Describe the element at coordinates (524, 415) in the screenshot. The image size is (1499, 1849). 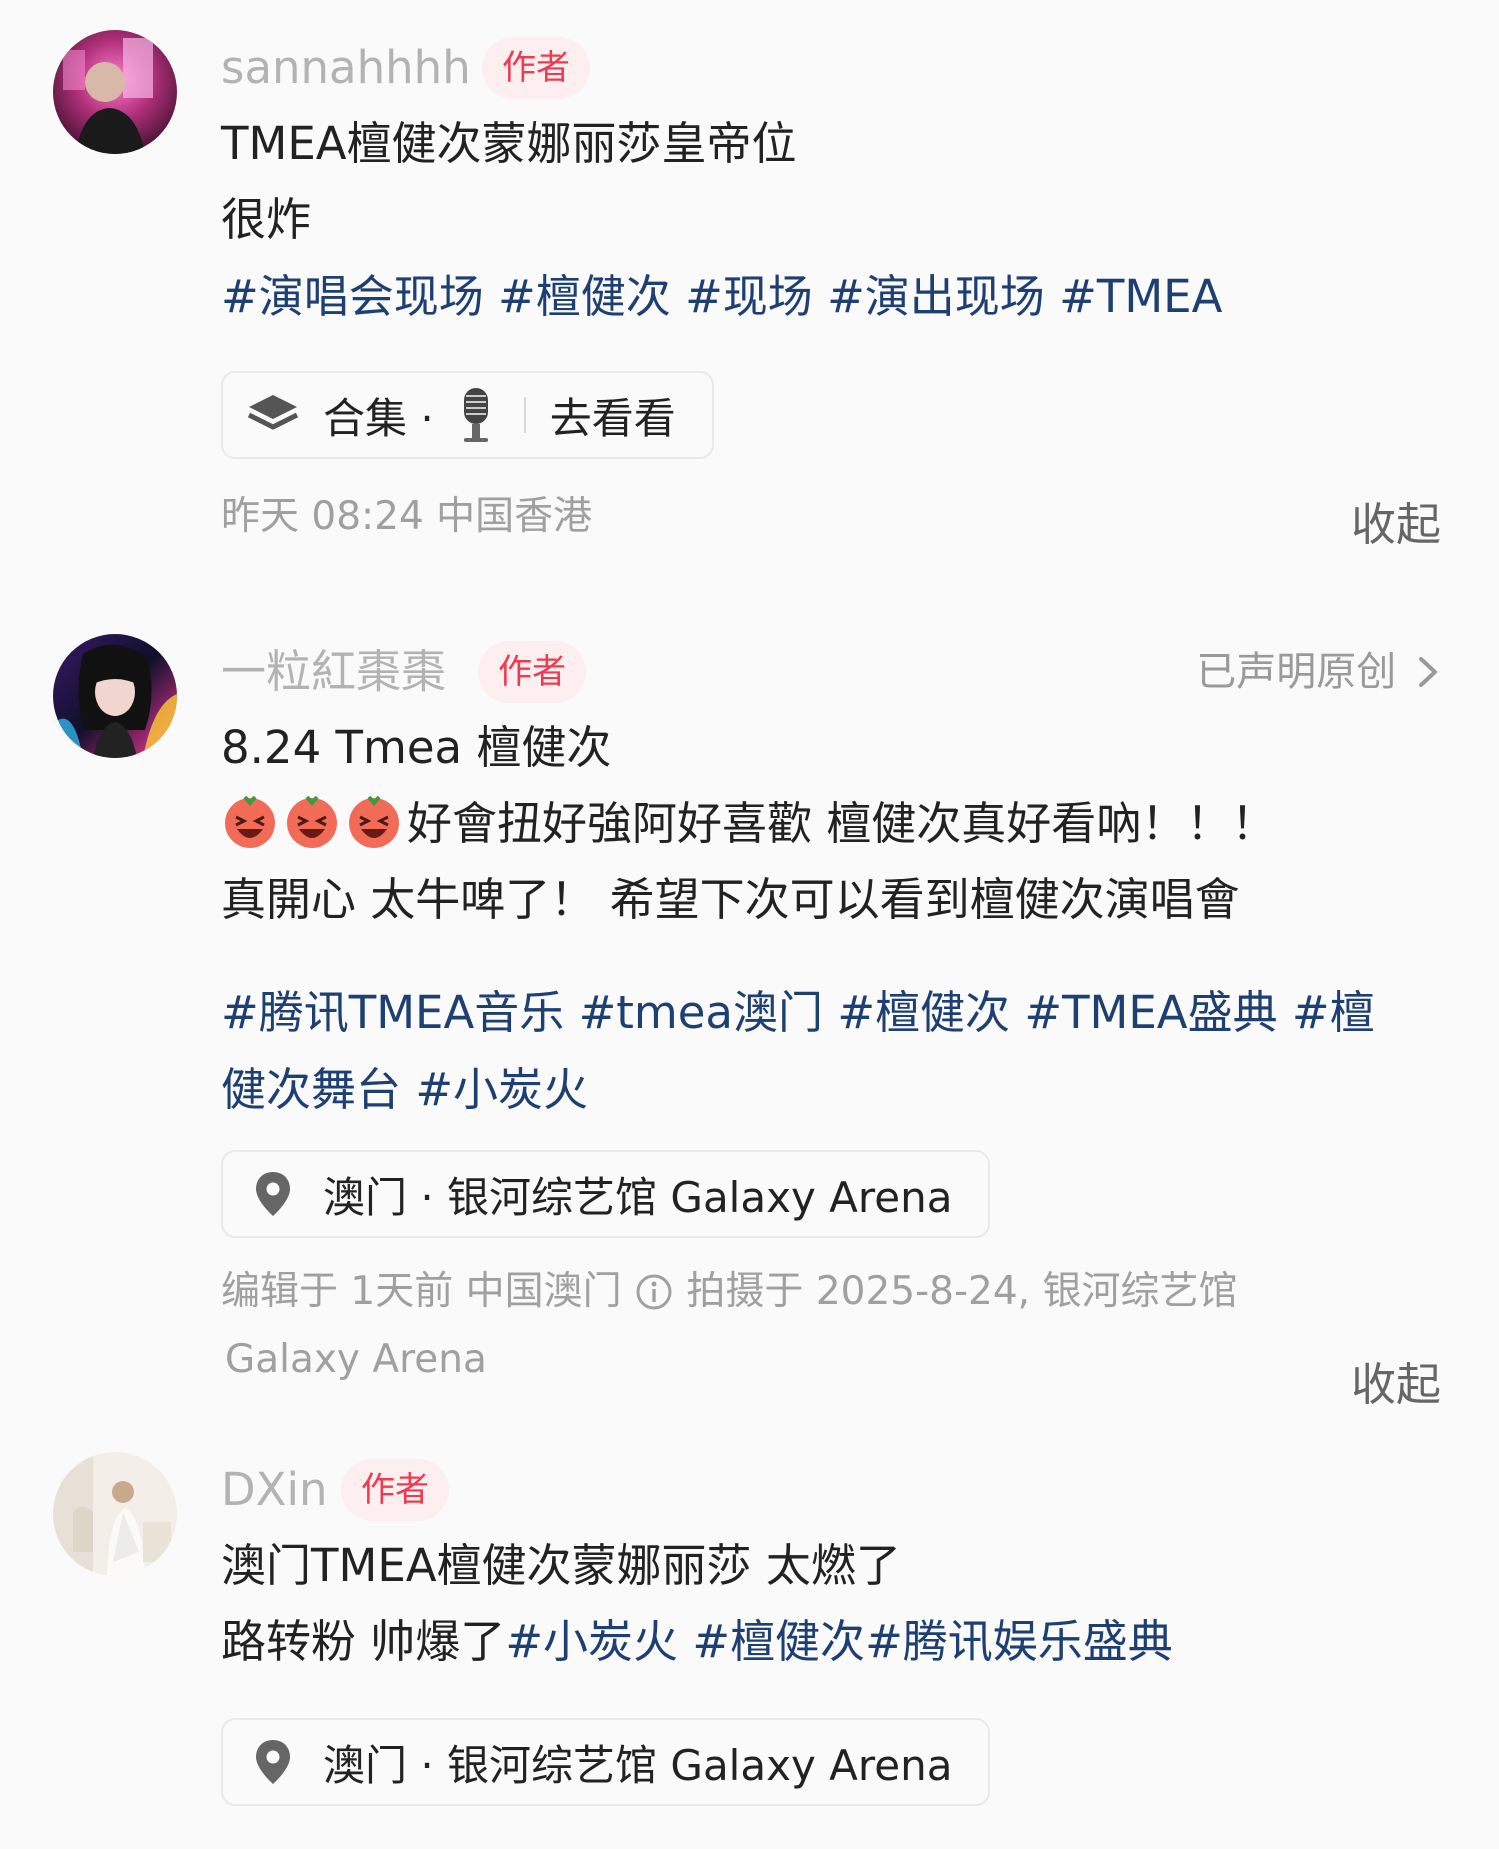
I see `divider` at that location.